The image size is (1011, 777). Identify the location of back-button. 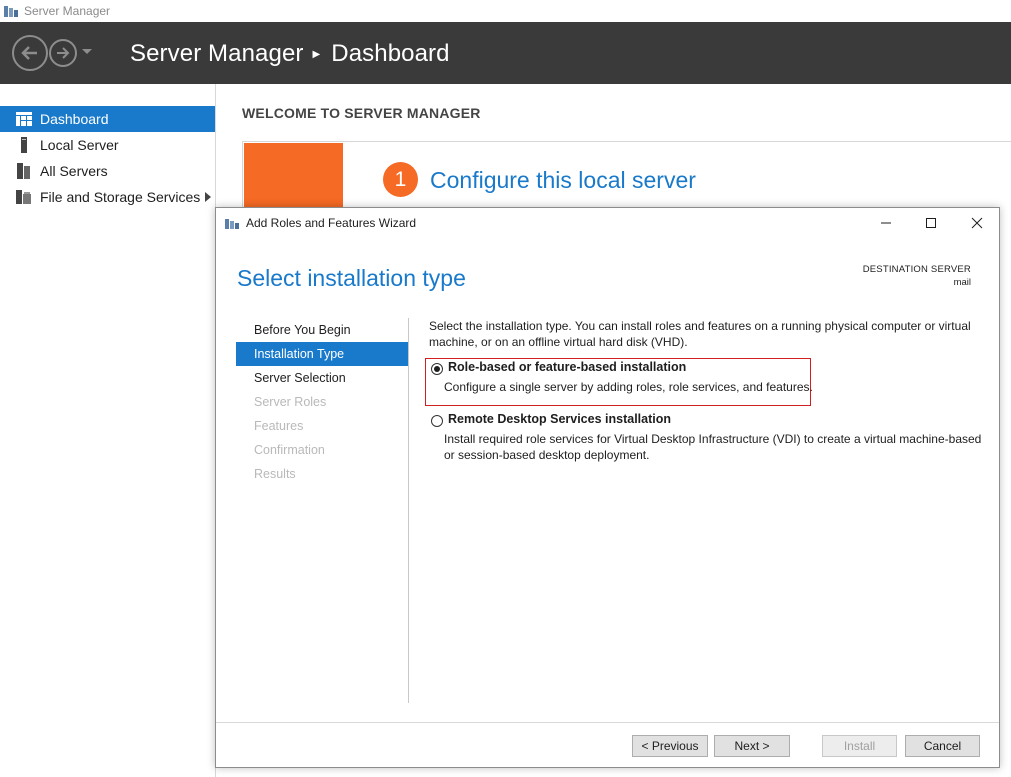
(30, 53).